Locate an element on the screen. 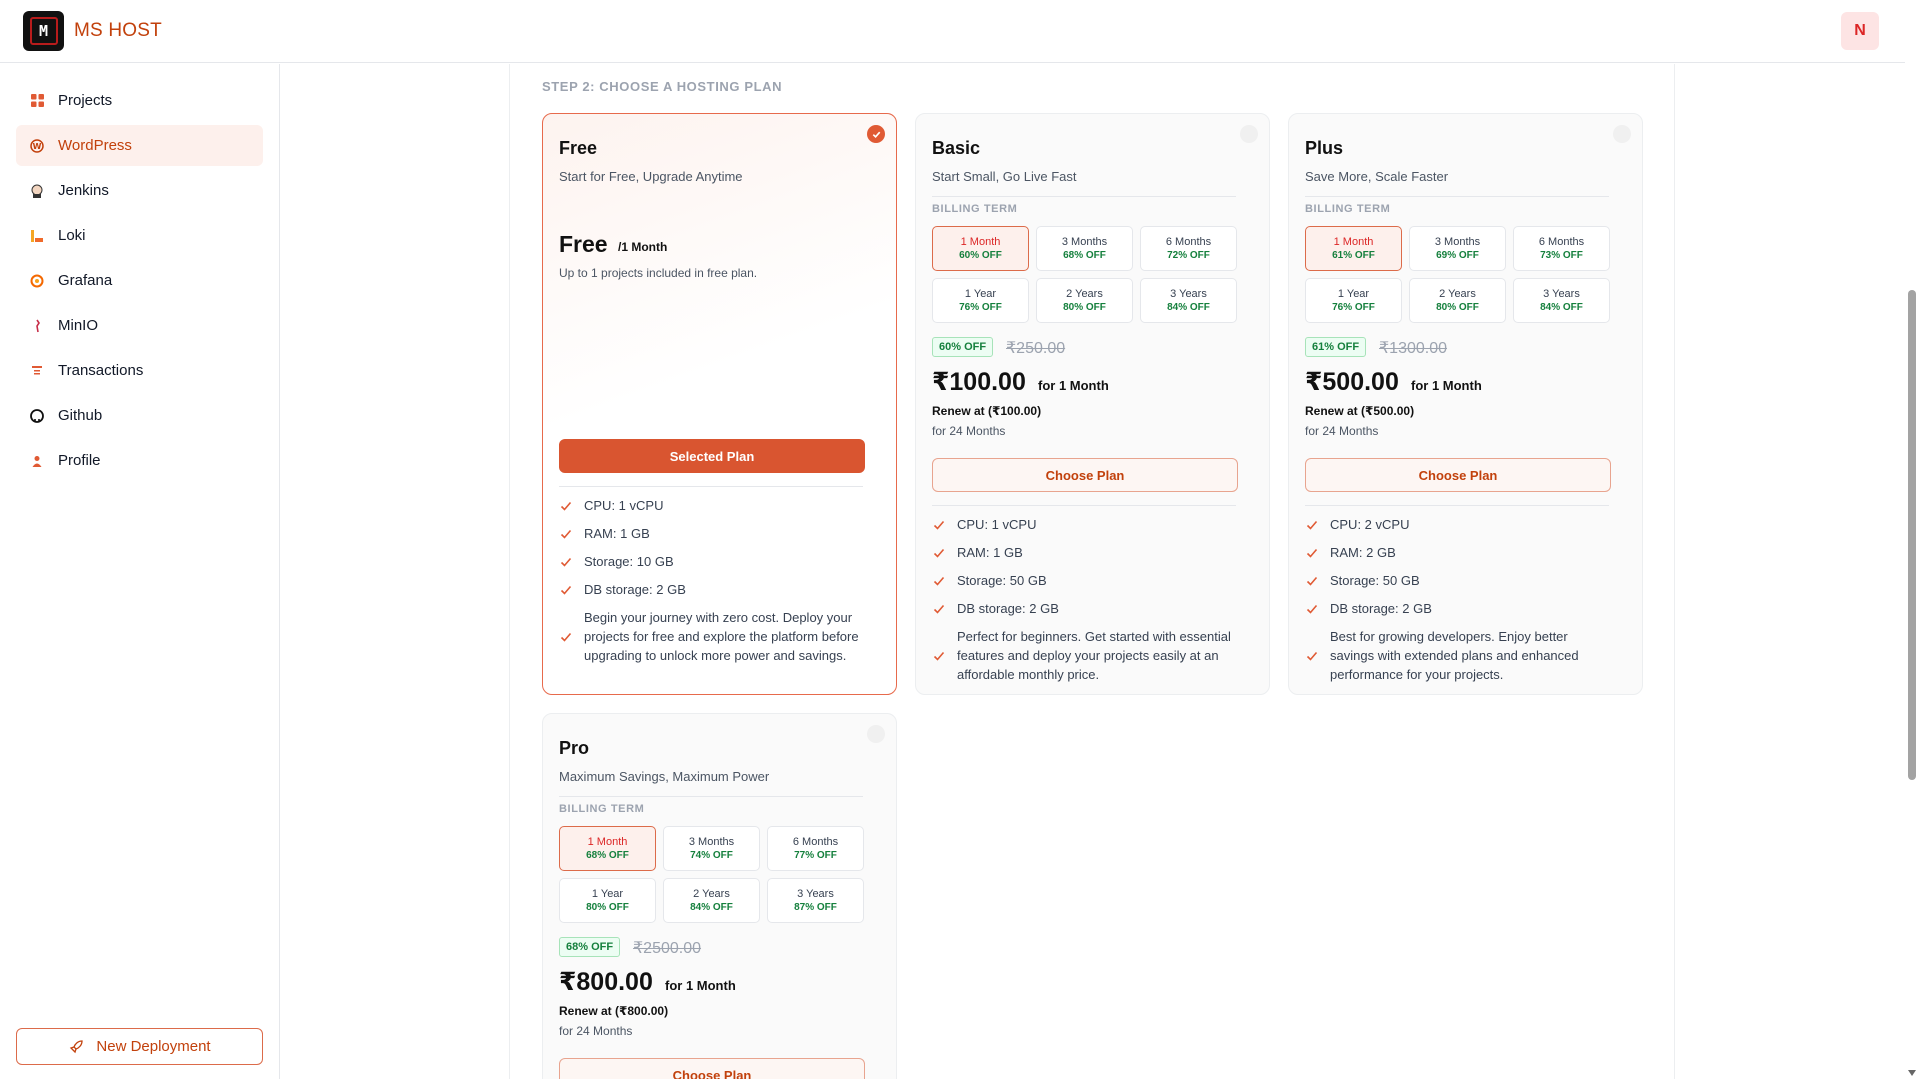 Image resolution: width=1919 pixels, height=1079 pixels. feature-item: CPU: 2 vCPU is located at coordinates (1458, 524).